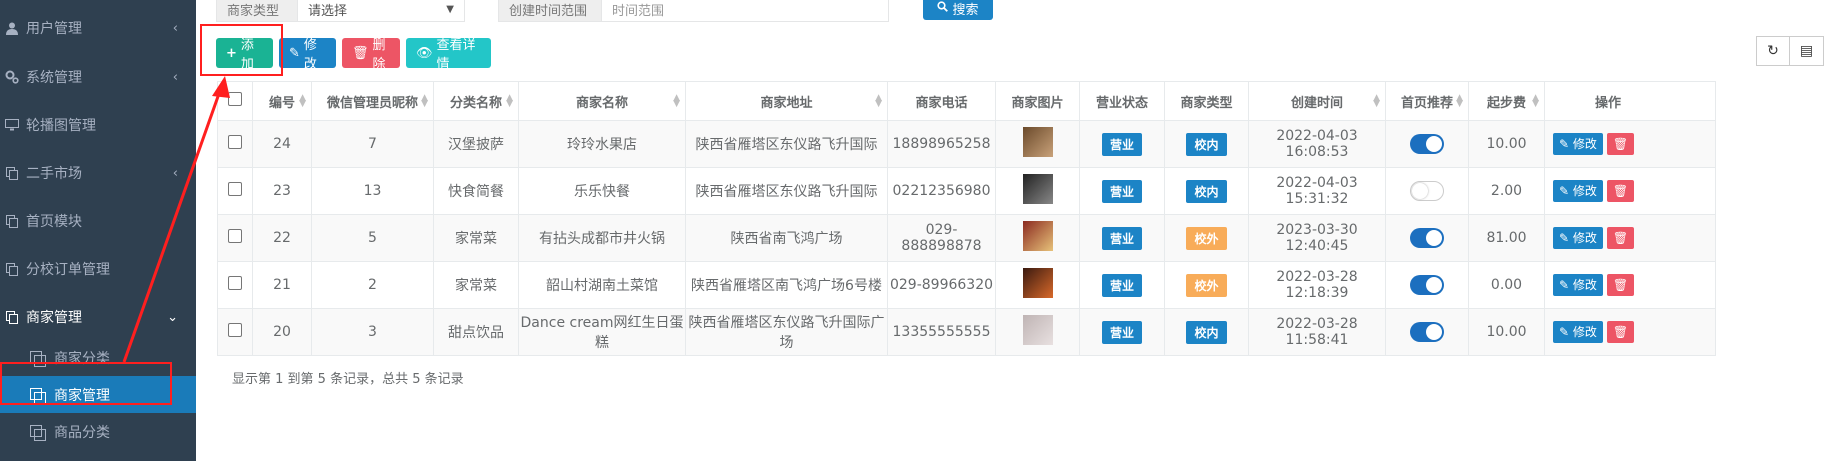 The image size is (1824, 461). What do you see at coordinates (602, 332) in the screenshot?
I see `name-cell: Dance cream网红生日蛋糕` at bounding box center [602, 332].